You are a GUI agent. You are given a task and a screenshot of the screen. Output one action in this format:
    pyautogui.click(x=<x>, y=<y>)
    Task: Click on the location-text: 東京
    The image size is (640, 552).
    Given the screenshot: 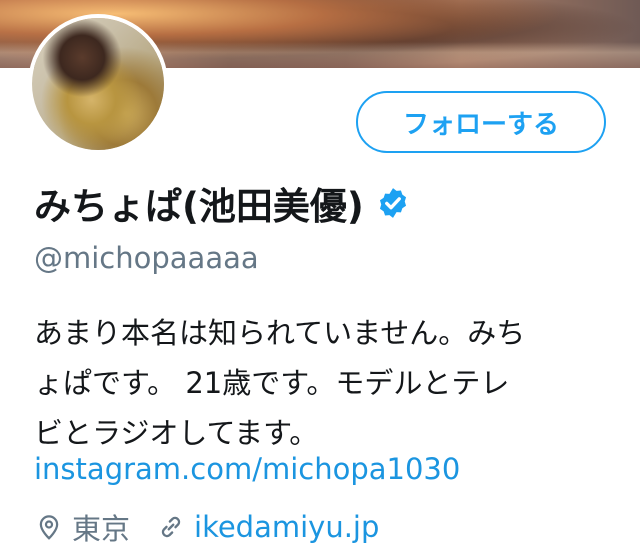 What is the action you would take?
    pyautogui.click(x=101, y=529)
    